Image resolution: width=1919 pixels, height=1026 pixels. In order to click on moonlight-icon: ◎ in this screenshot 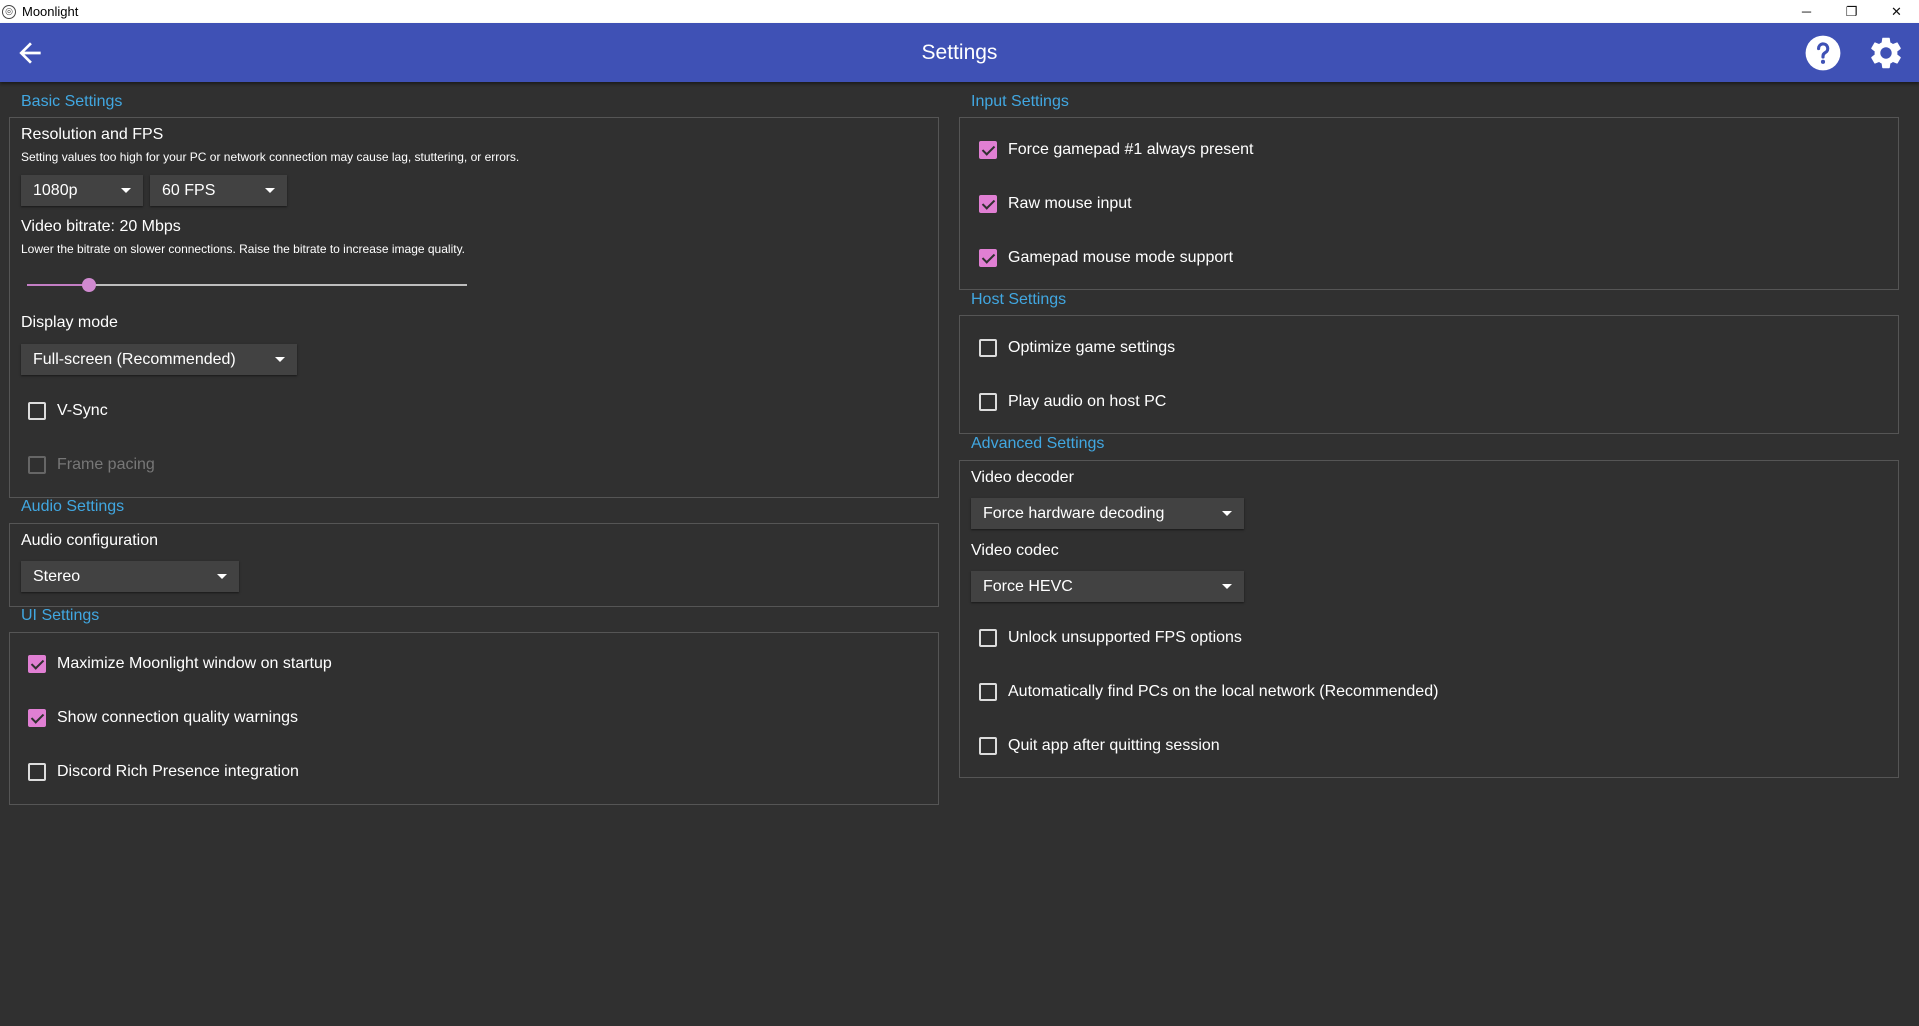, I will do `click(9, 11)`.